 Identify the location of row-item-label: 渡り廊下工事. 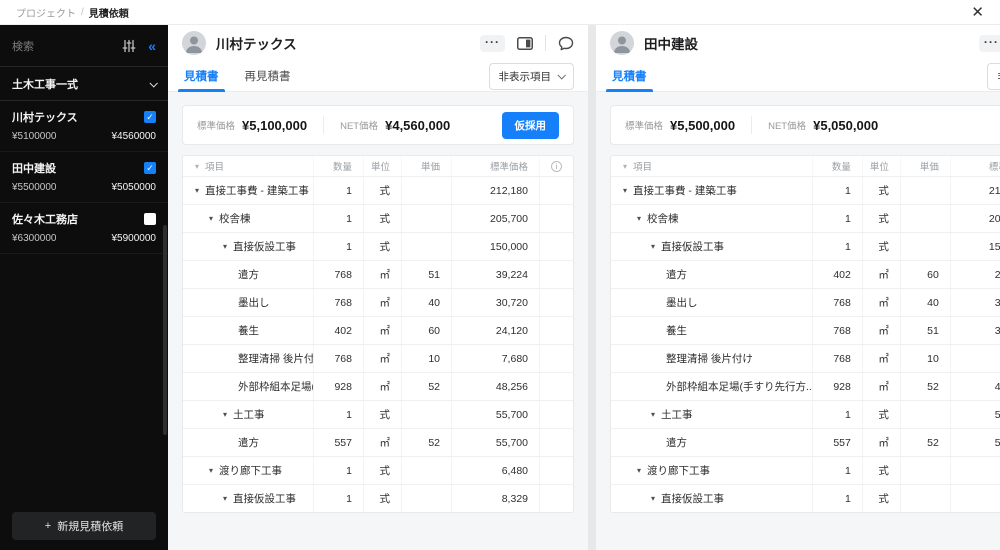
(679, 471).